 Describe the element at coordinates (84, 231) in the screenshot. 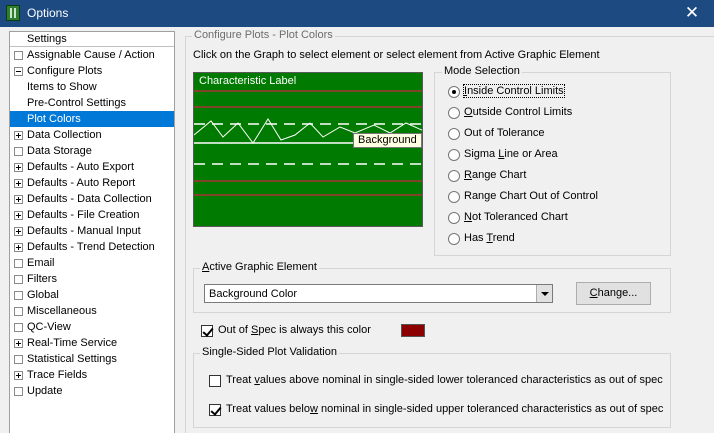

I see `tree-item-label: Defaults - Manual Input` at that location.